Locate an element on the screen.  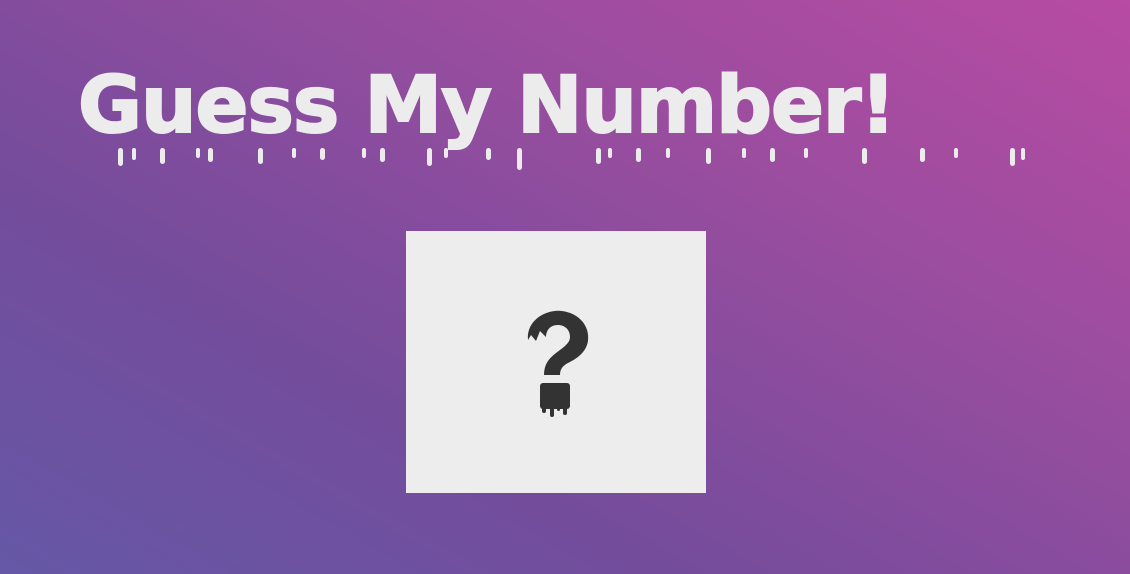
secret-number-display: ? is located at coordinates (556, 362).